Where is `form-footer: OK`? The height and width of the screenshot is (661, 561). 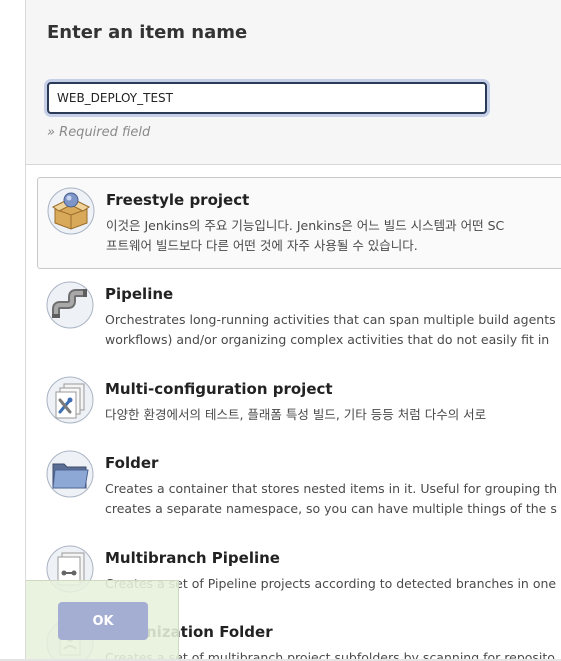
form-footer: OK is located at coordinates (102, 620).